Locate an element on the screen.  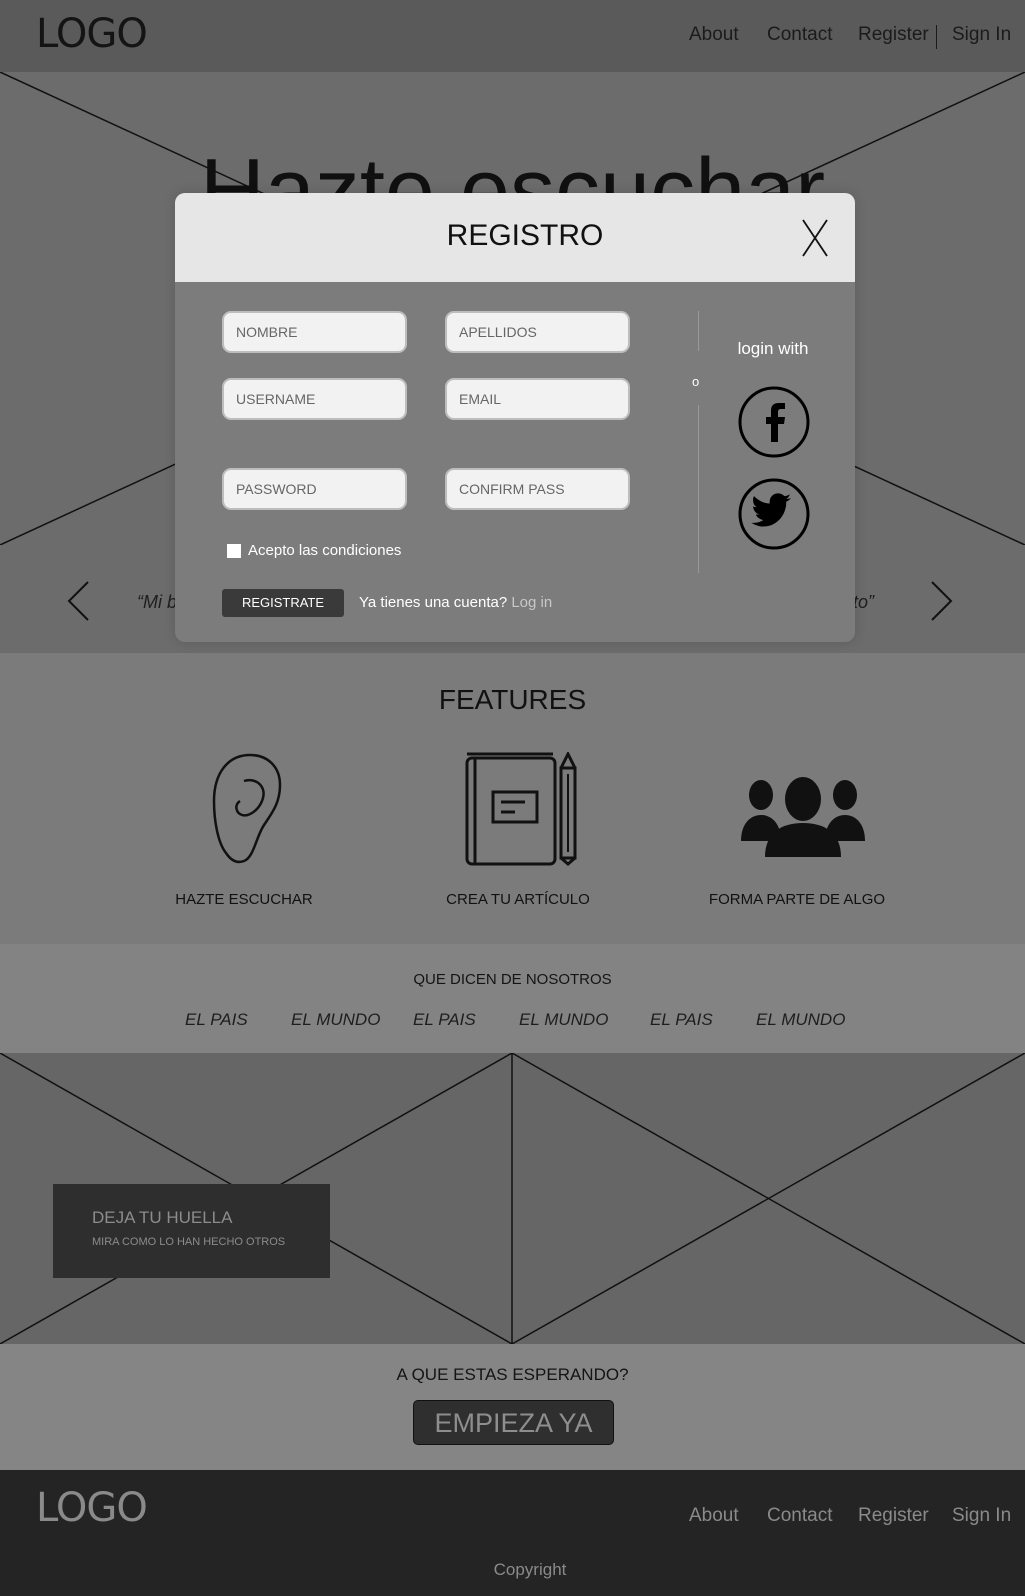
footer-nav-sign-in: Sign In is located at coordinates (981, 1516).